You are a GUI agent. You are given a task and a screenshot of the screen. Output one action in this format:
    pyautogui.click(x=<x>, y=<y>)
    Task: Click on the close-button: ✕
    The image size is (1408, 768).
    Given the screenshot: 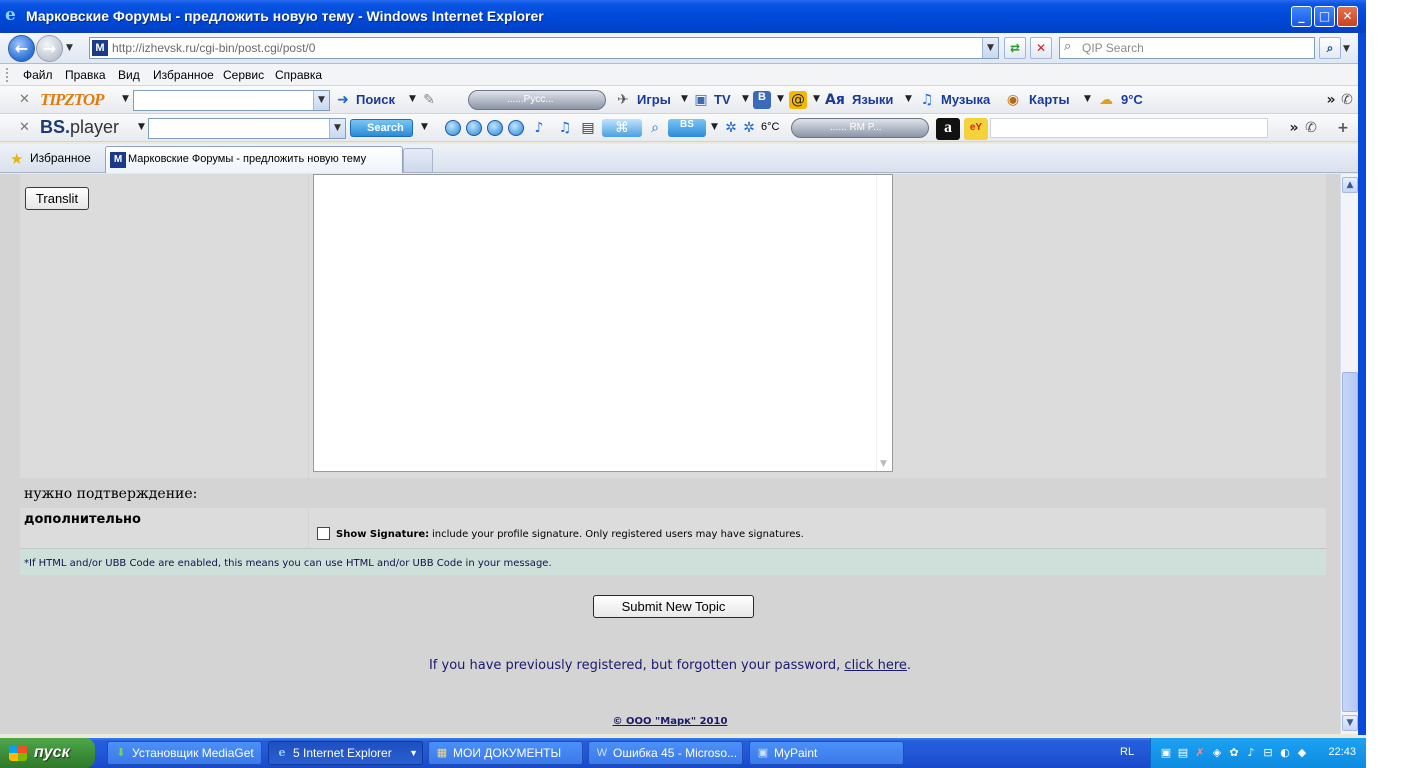 What is the action you would take?
    pyautogui.click(x=1347, y=16)
    